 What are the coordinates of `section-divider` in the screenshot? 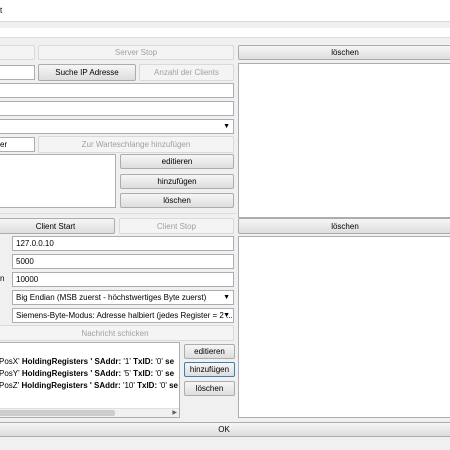 It's located at (118, 213).